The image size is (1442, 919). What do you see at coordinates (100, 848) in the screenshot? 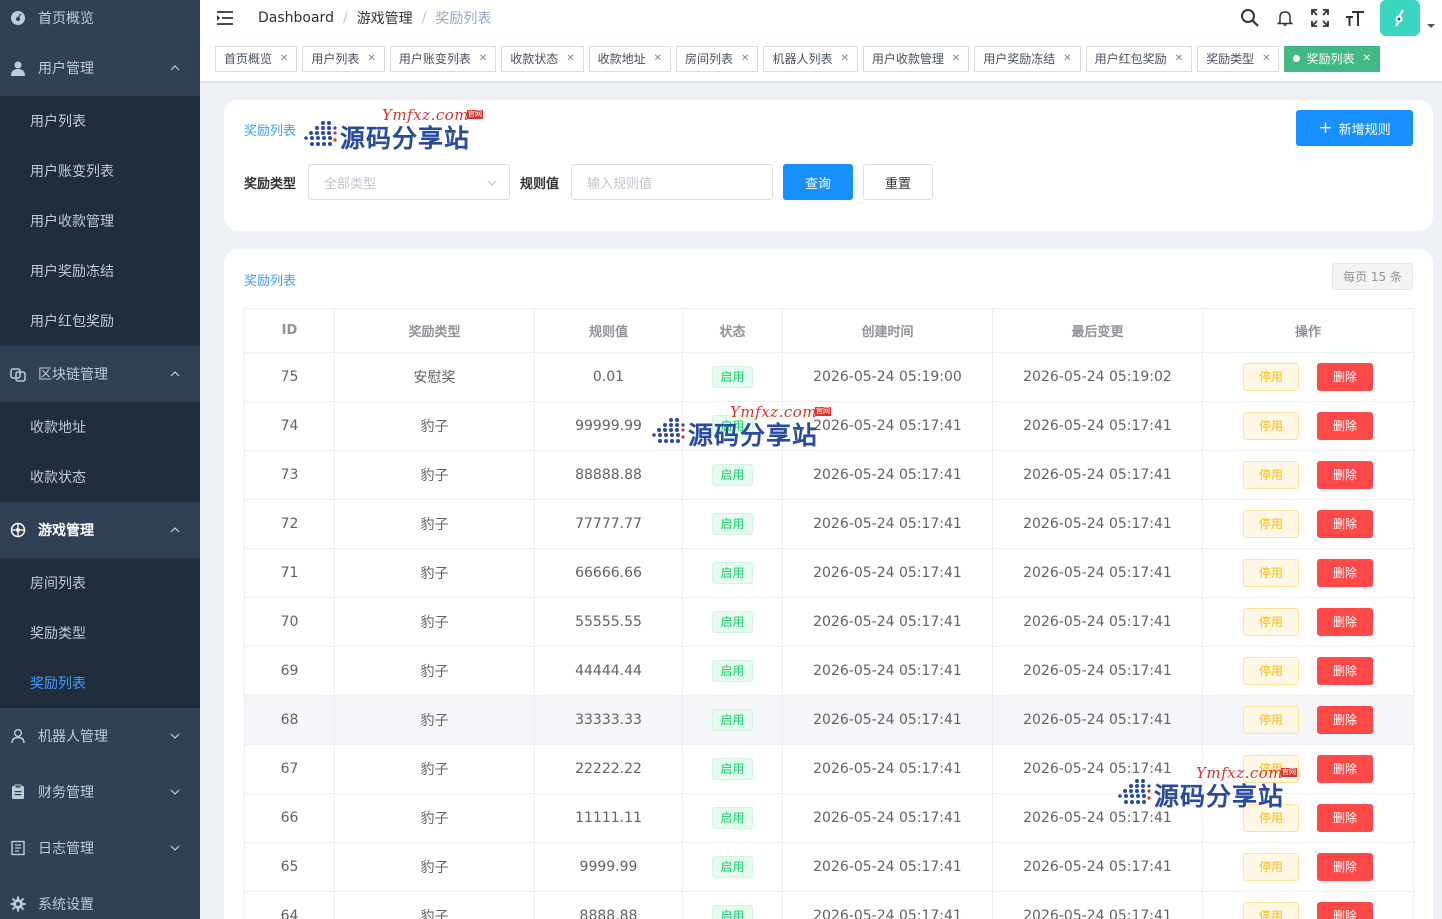
I see `menu-log-management: 日志管理` at bounding box center [100, 848].